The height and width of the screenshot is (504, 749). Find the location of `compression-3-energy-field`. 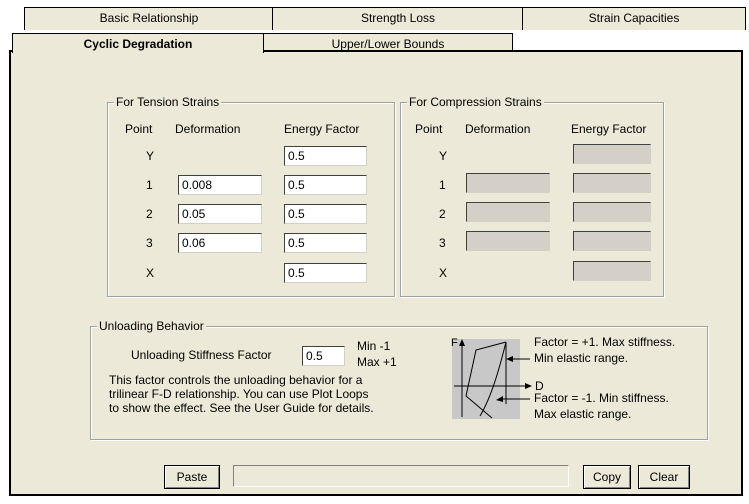

compression-3-energy-field is located at coordinates (612, 241).